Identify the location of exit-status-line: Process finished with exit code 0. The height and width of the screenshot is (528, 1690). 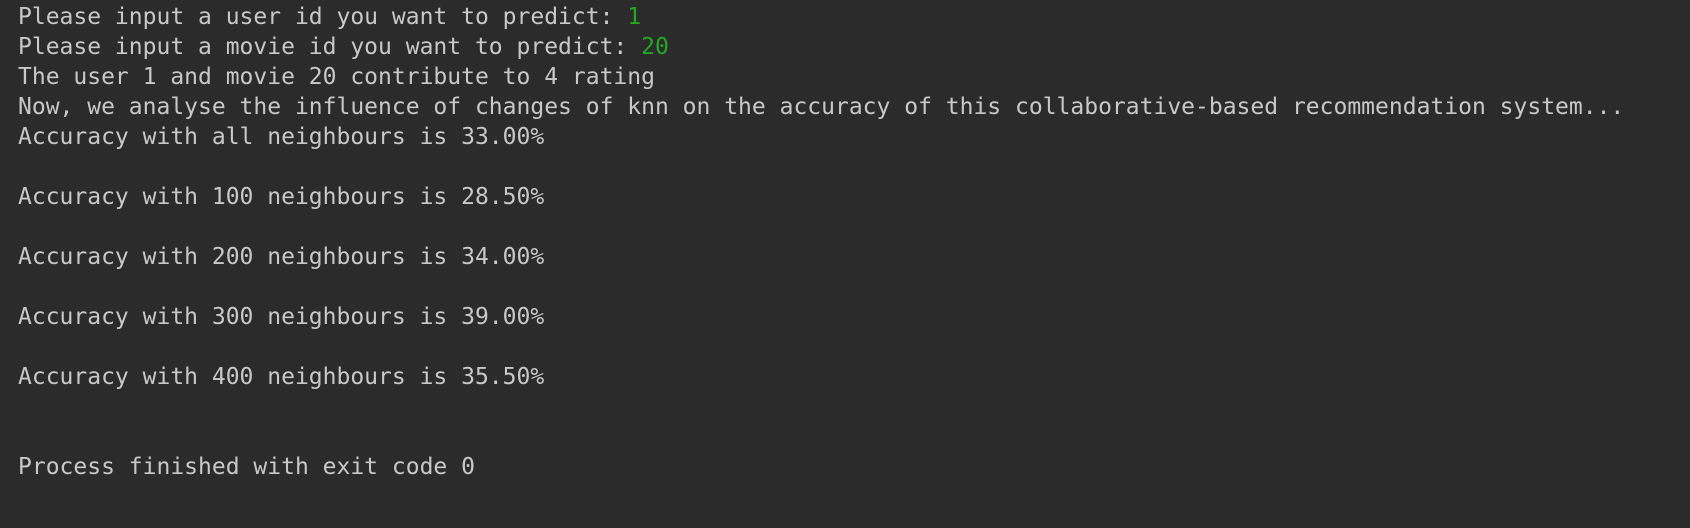
(246, 467).